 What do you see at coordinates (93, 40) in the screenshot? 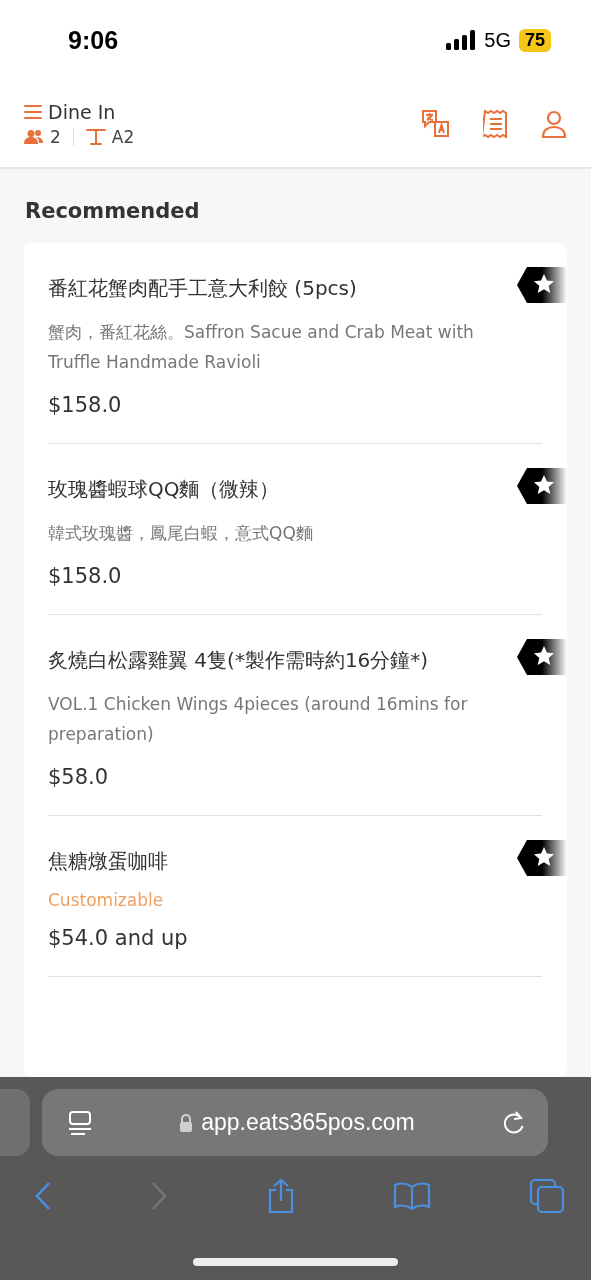
I see `status-time: 9:06` at bounding box center [93, 40].